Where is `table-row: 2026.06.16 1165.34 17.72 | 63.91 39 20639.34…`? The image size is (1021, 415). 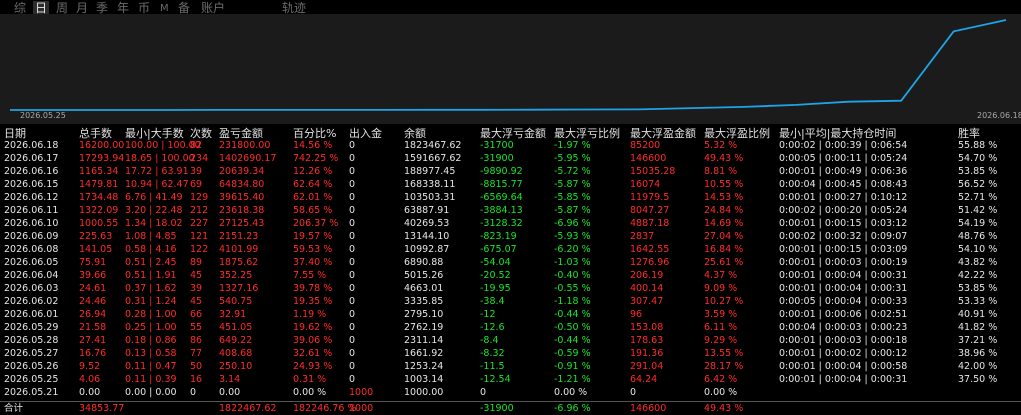 table-row: 2026.06.16 1165.34 17.72 | 63.91 39 20639.34… is located at coordinates (510, 171).